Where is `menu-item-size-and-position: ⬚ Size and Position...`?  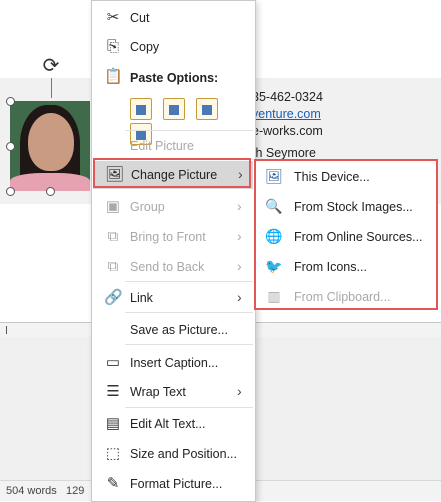
menu-item-size-and-position: ⬚ Size and Position... is located at coordinates (173, 454).